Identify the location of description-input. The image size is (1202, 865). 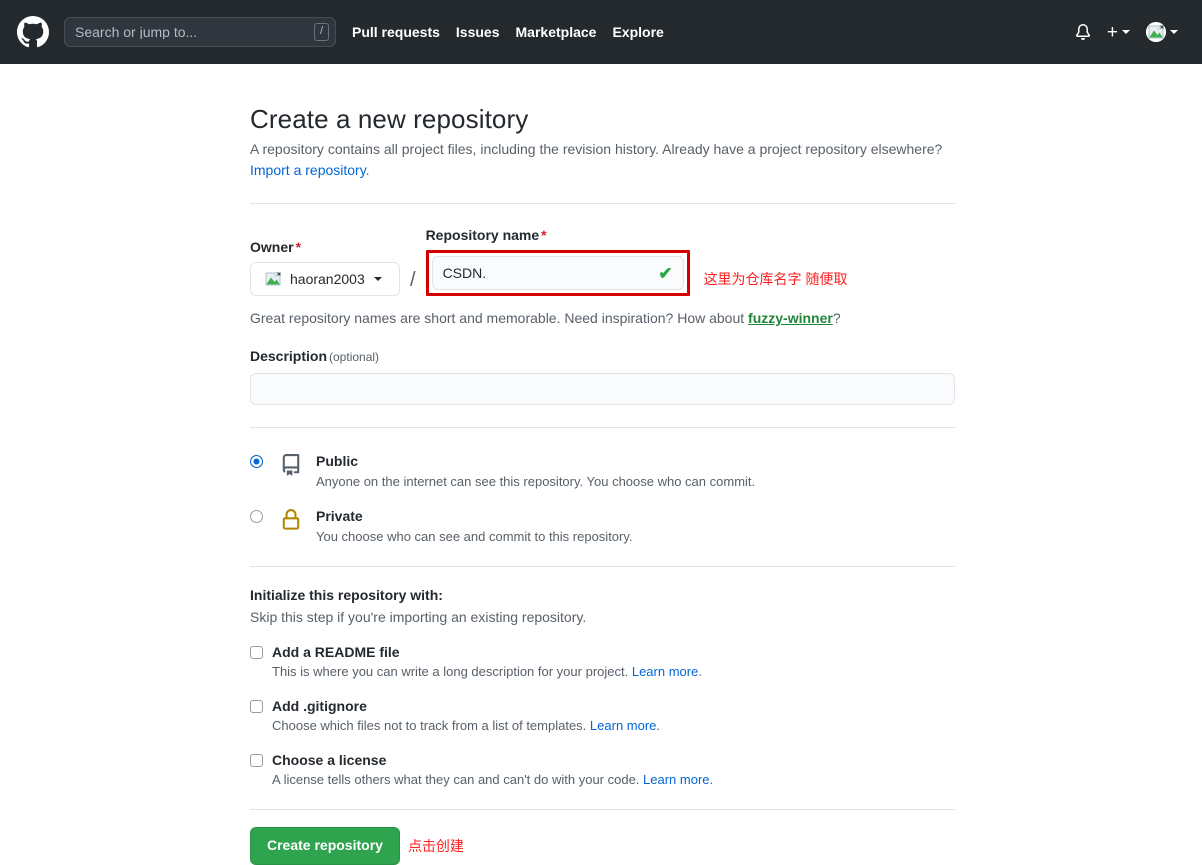
(602, 389).